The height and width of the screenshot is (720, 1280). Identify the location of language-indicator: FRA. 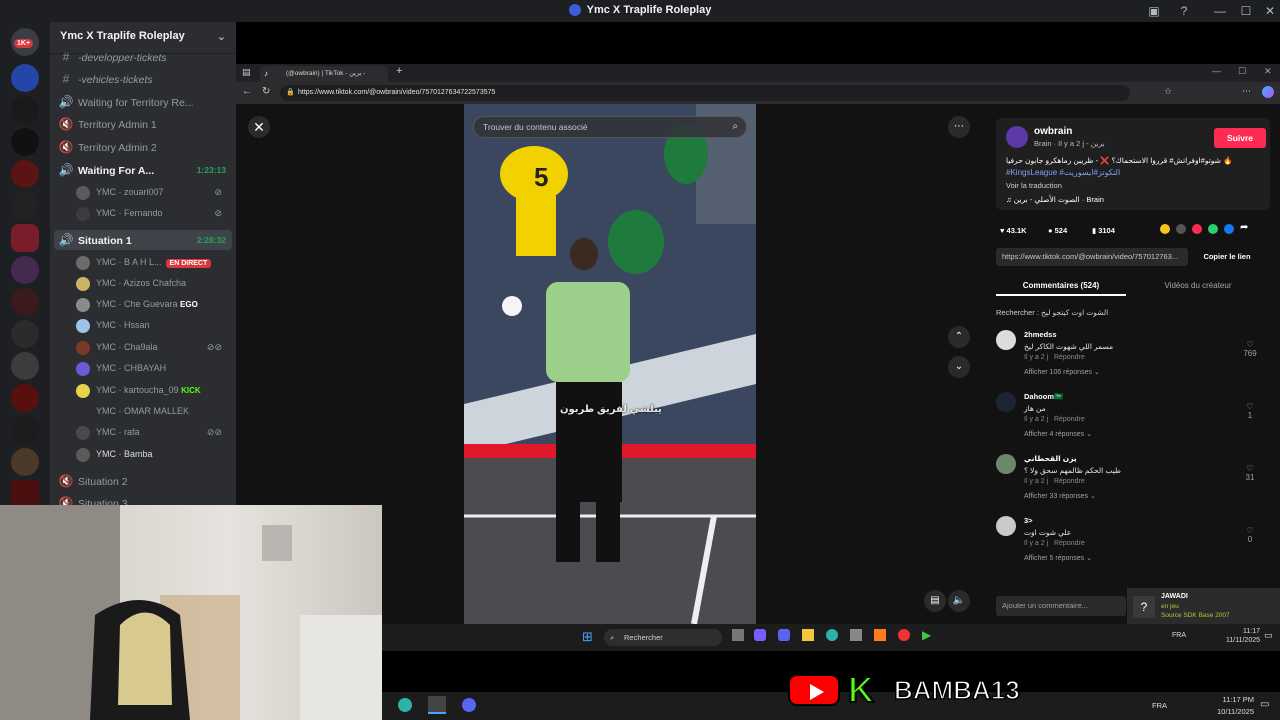
(1159, 705).